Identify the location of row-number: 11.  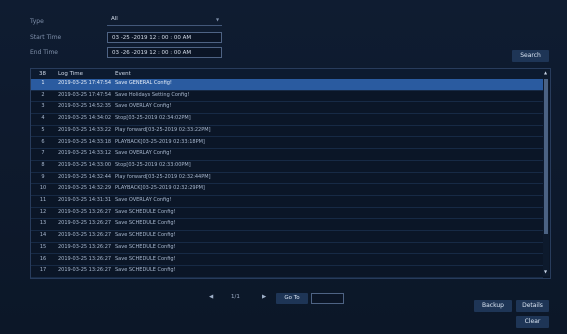
(43, 200).